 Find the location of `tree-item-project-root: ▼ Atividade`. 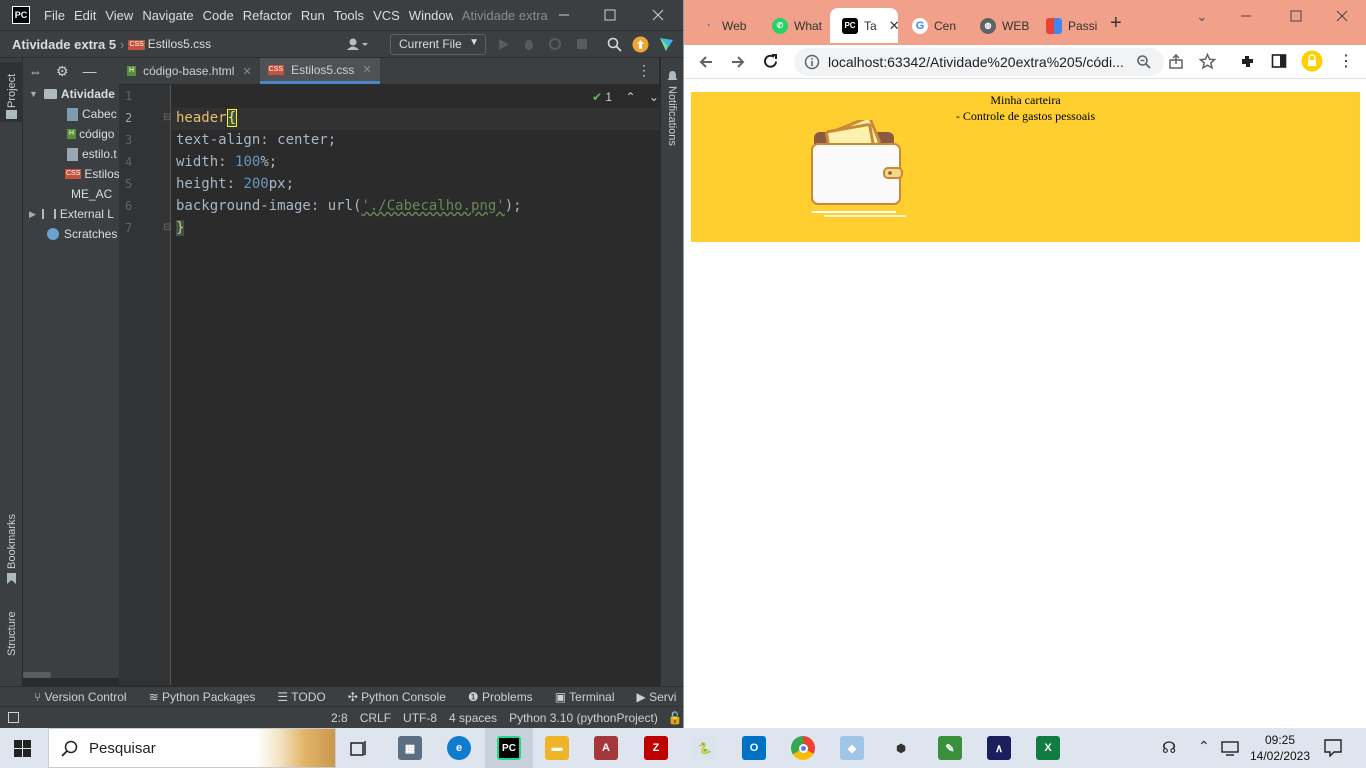

tree-item-project-root: ▼ Atividade is located at coordinates (71, 94).